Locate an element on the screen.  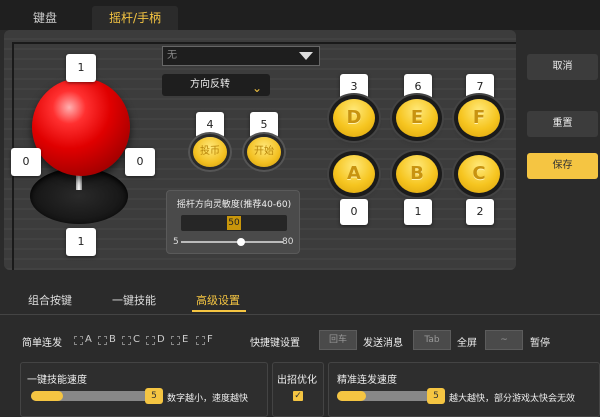
coin-button: 投币 is located at coordinates (210, 152).